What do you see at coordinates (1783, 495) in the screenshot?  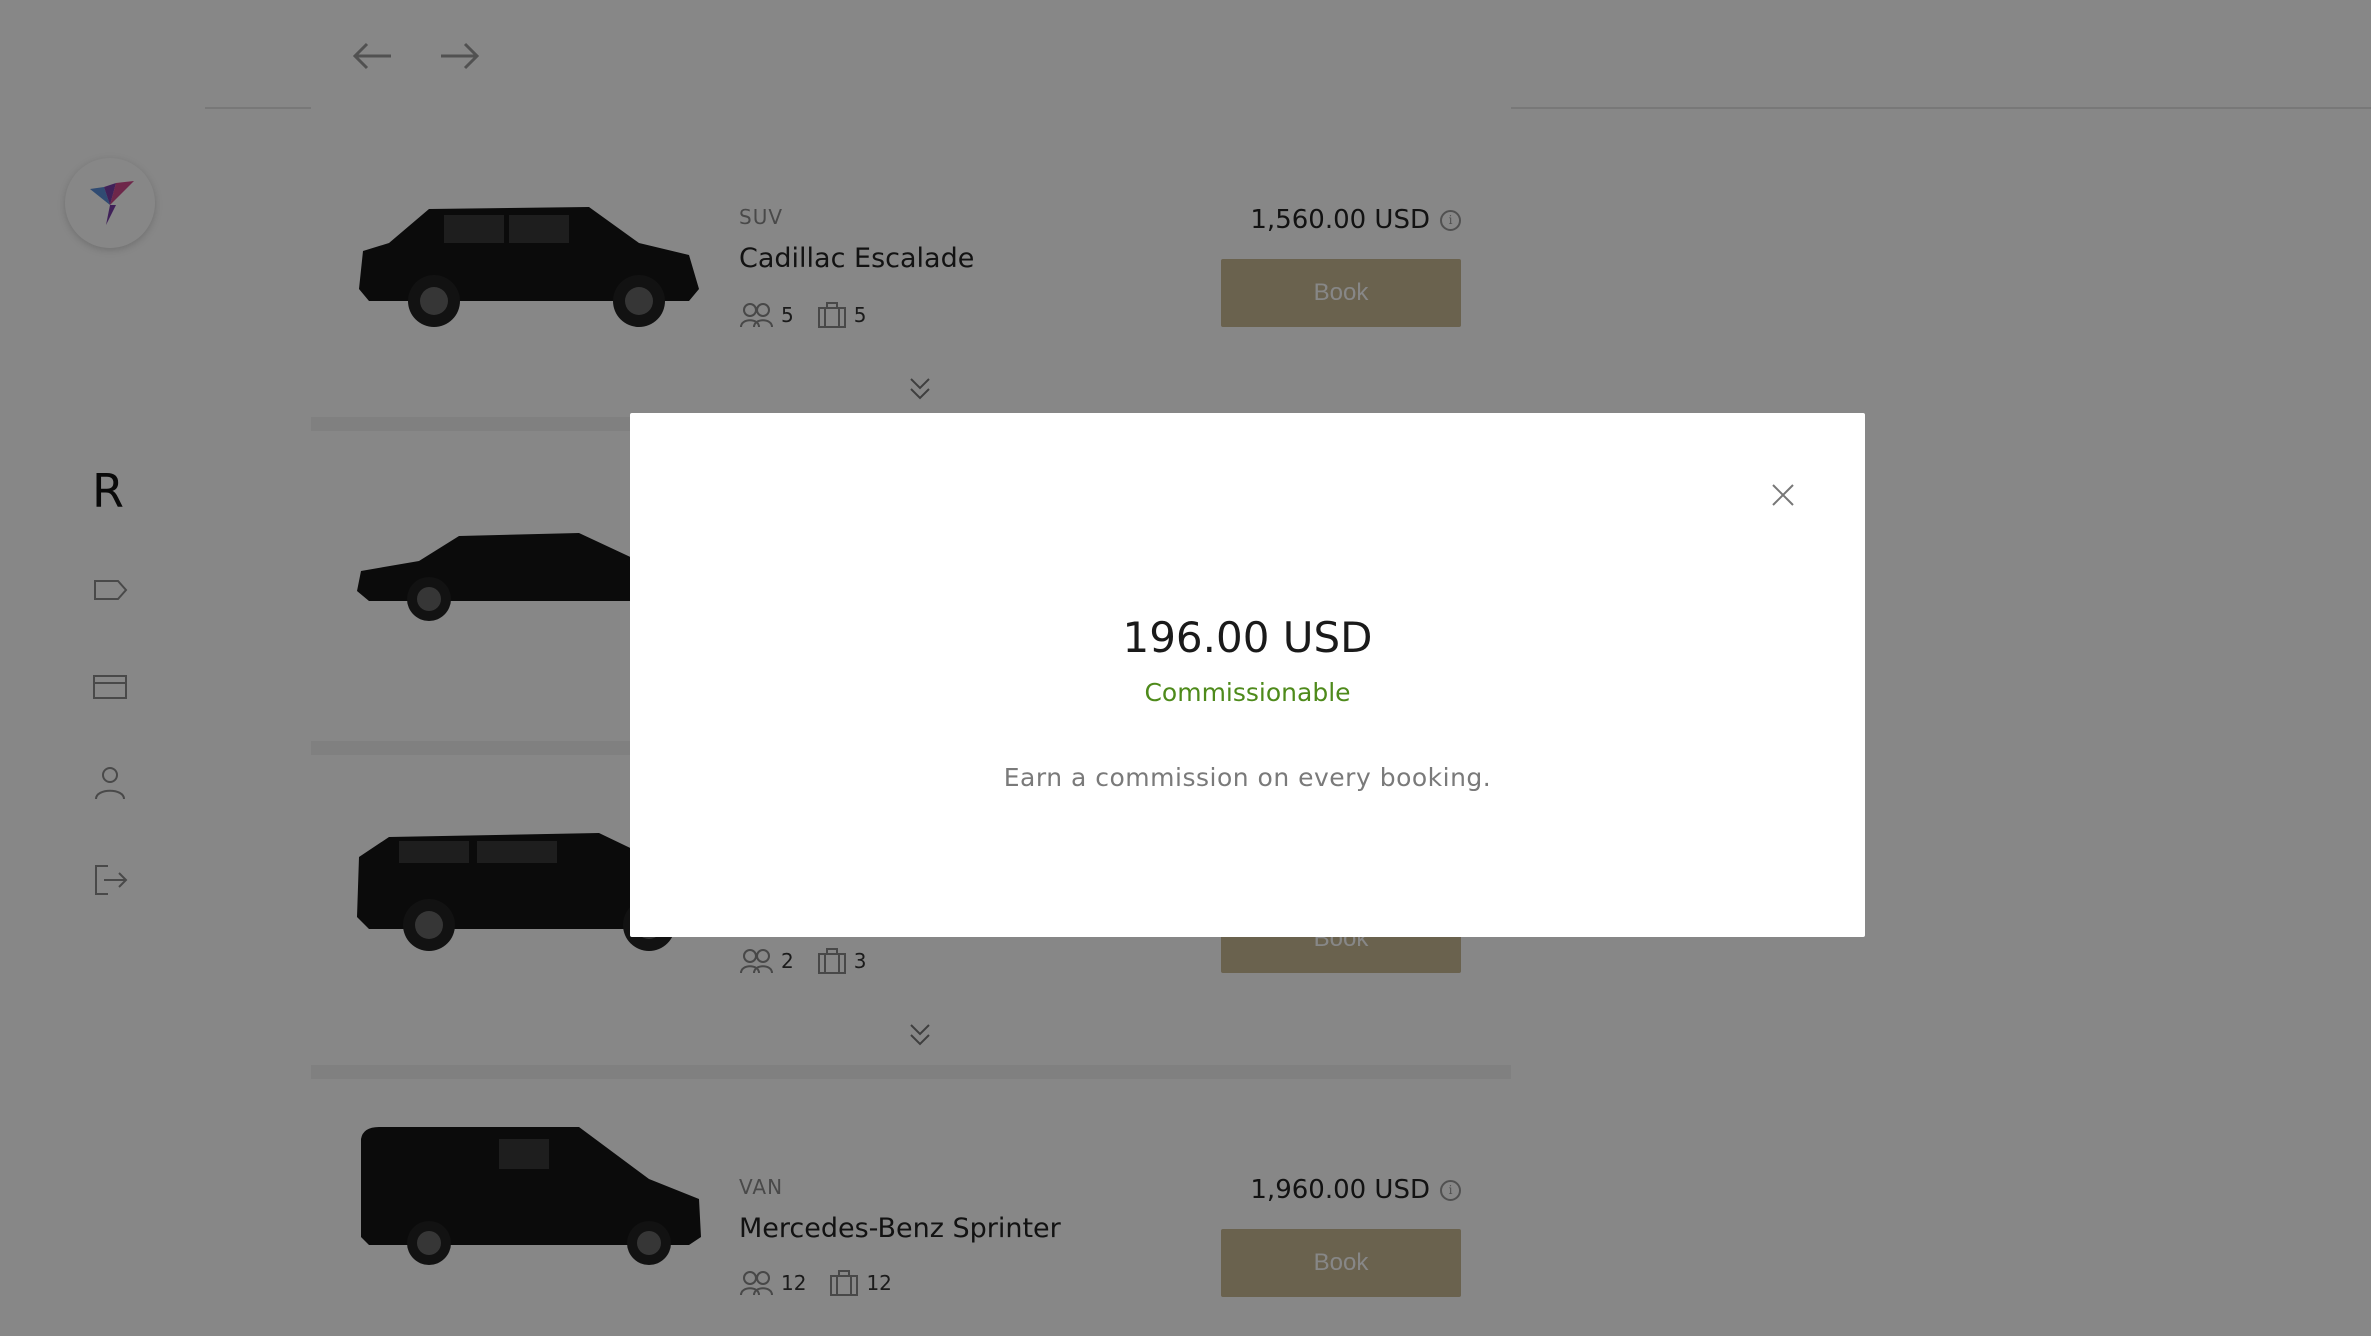 I see `close-icon` at bounding box center [1783, 495].